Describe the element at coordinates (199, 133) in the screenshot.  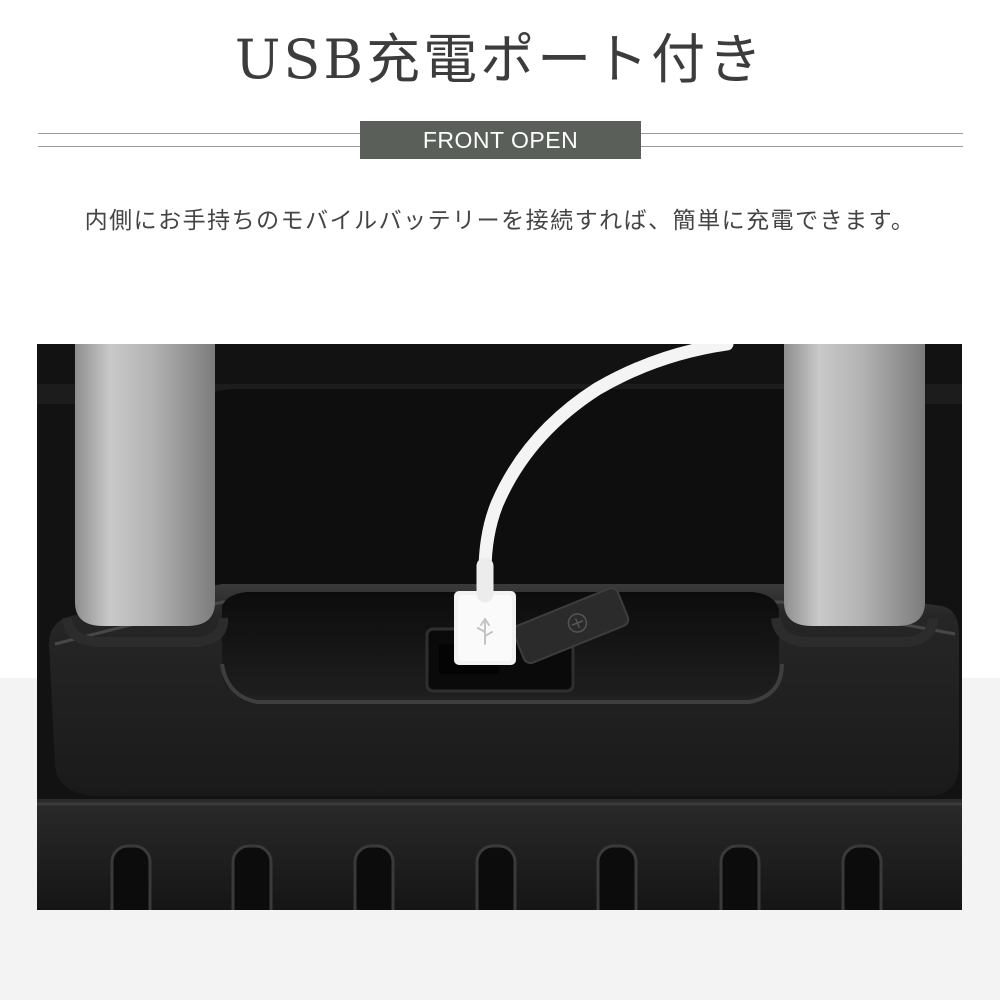
I see `divider-left-top` at that location.